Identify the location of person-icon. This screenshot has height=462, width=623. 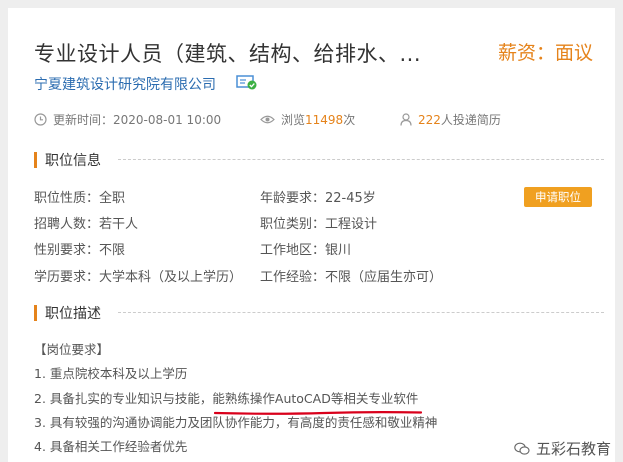
(406, 119).